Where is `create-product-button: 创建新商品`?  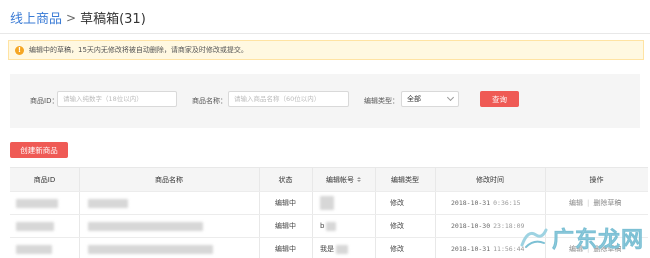 create-product-button: 创建新商品 is located at coordinates (39, 150).